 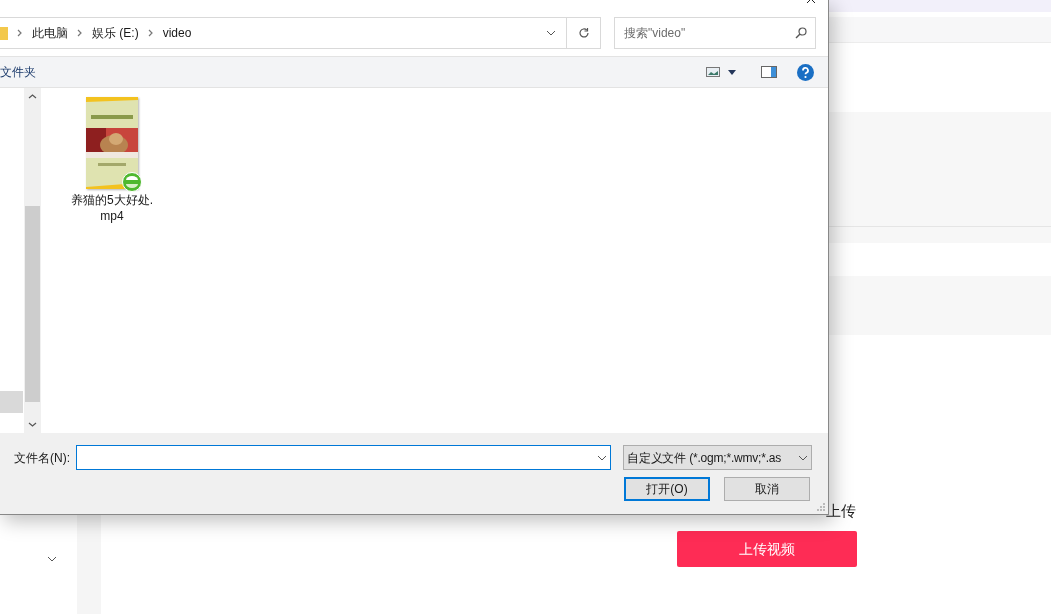 What do you see at coordinates (112, 160) in the screenshot?
I see `file-item: 养猫的5大好处.mp4` at bounding box center [112, 160].